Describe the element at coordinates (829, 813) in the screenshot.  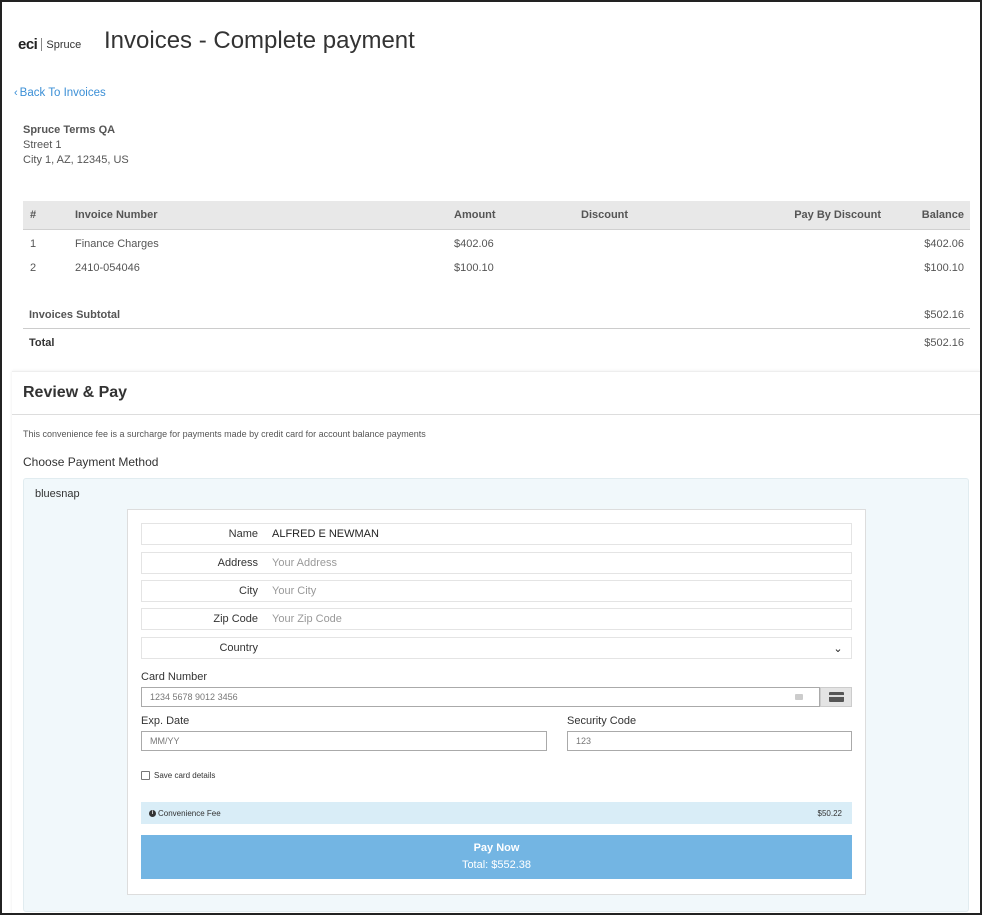
I see `convenience-fee-value: $50.22` at that location.